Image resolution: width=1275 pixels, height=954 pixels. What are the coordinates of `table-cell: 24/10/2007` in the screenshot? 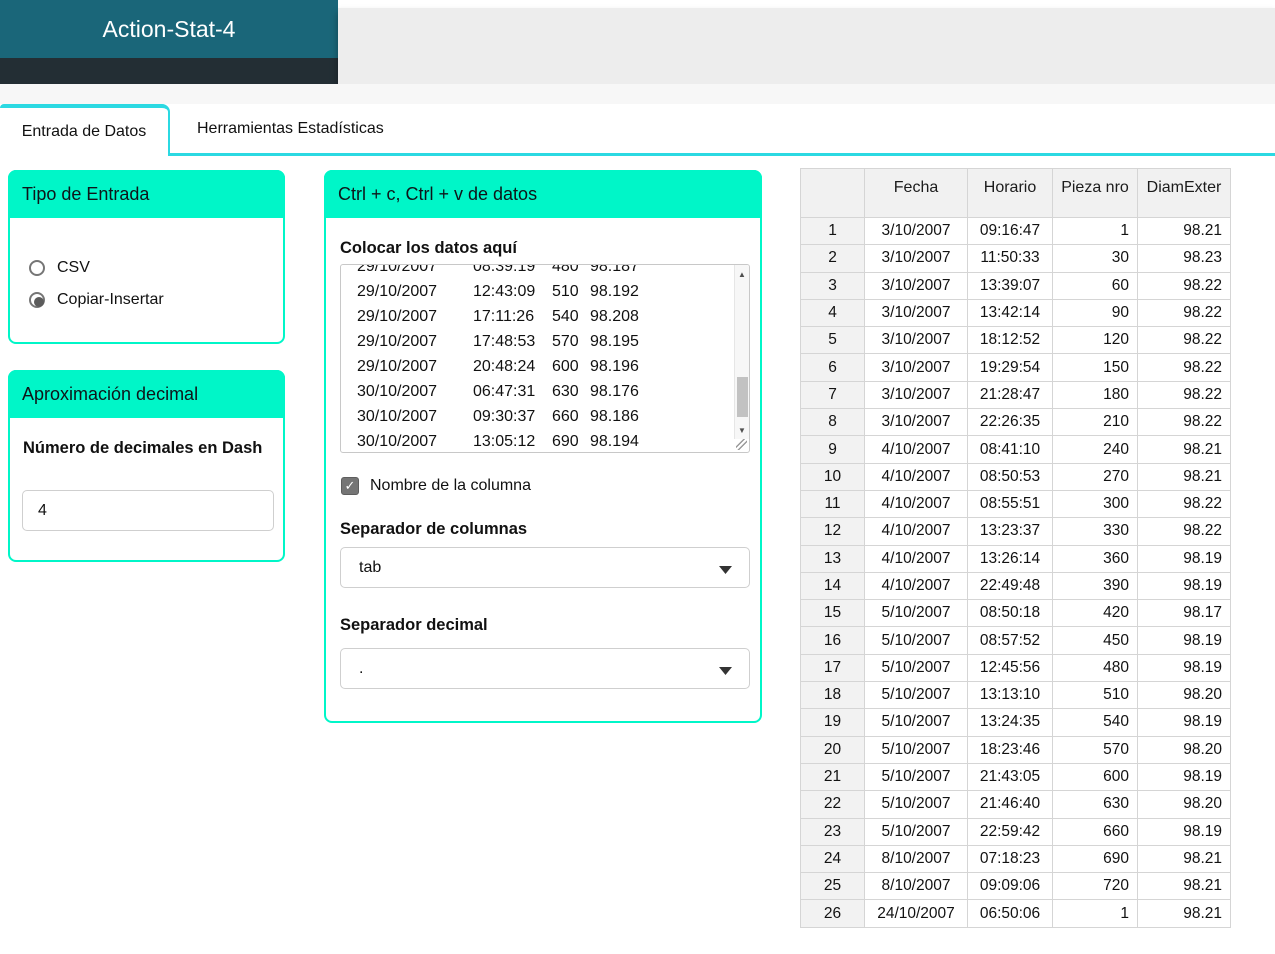 It's located at (916, 913).